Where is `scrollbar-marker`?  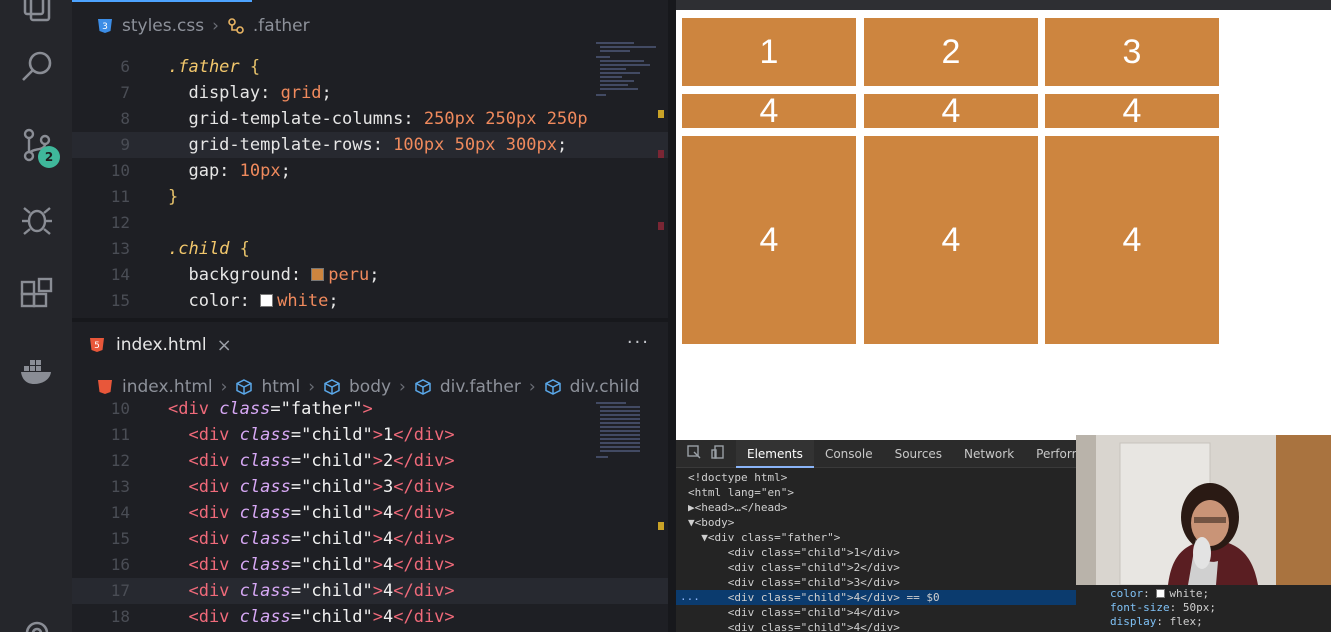 scrollbar-marker is located at coordinates (661, 226).